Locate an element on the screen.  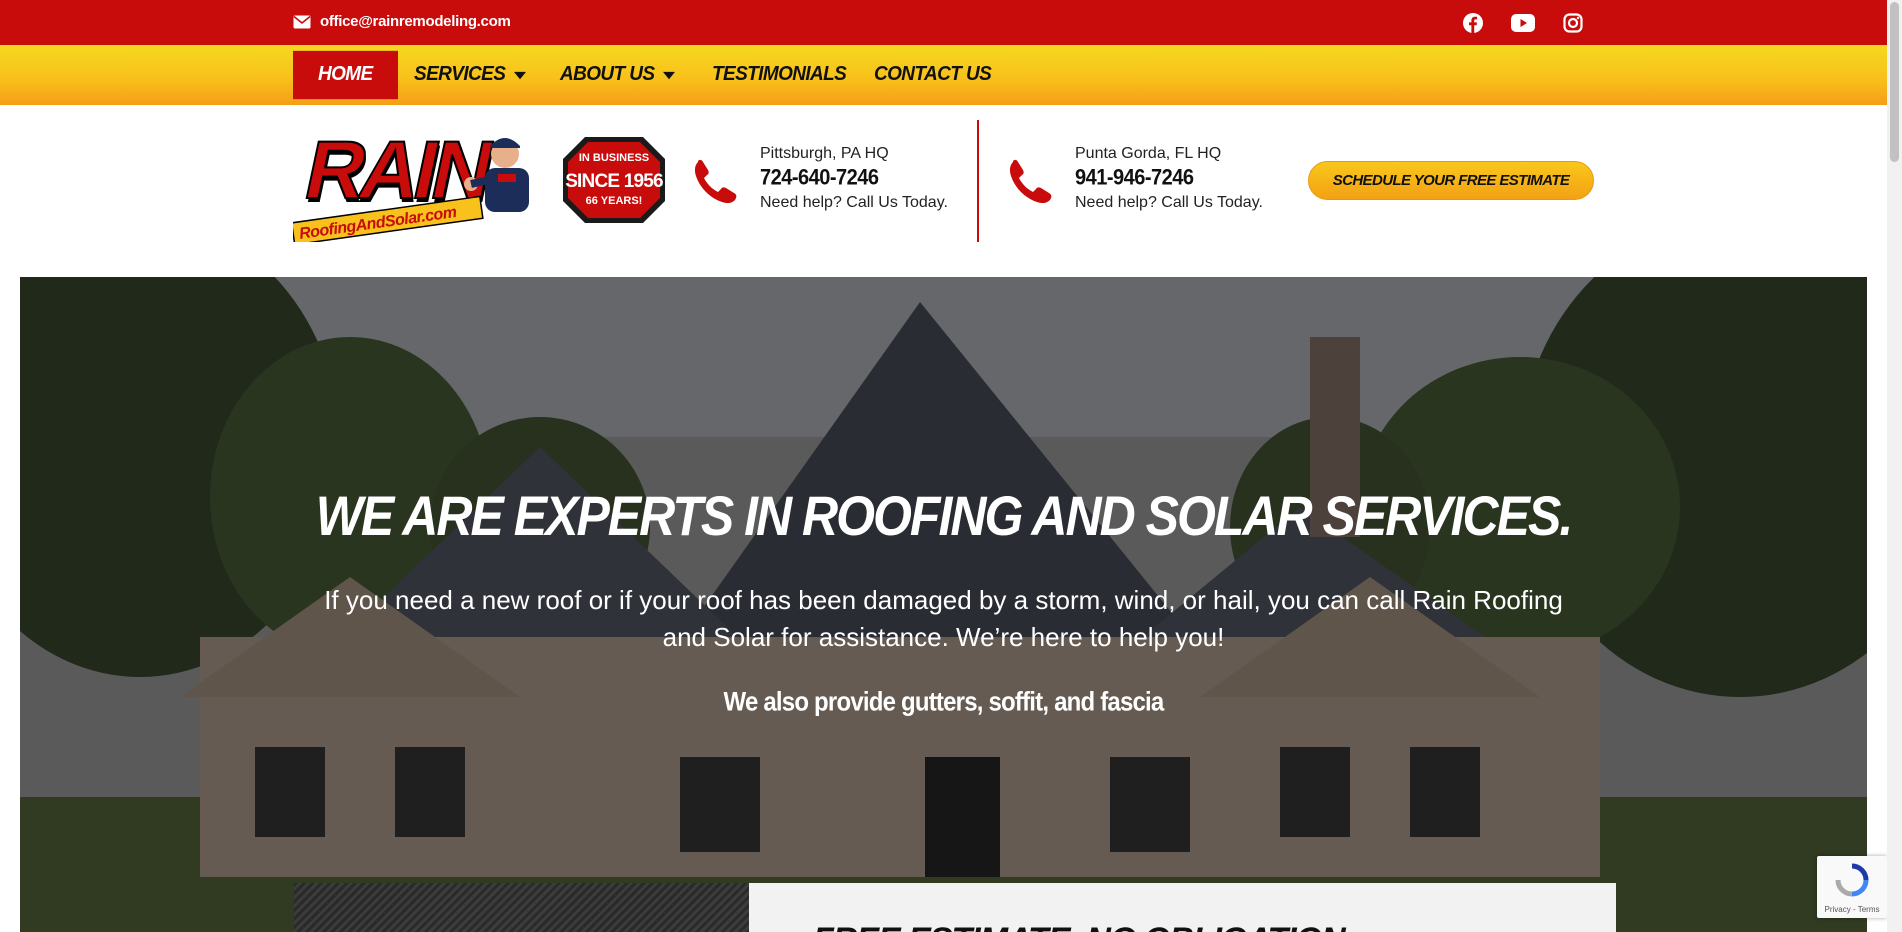
instagram-icon is located at coordinates (1573, 23).